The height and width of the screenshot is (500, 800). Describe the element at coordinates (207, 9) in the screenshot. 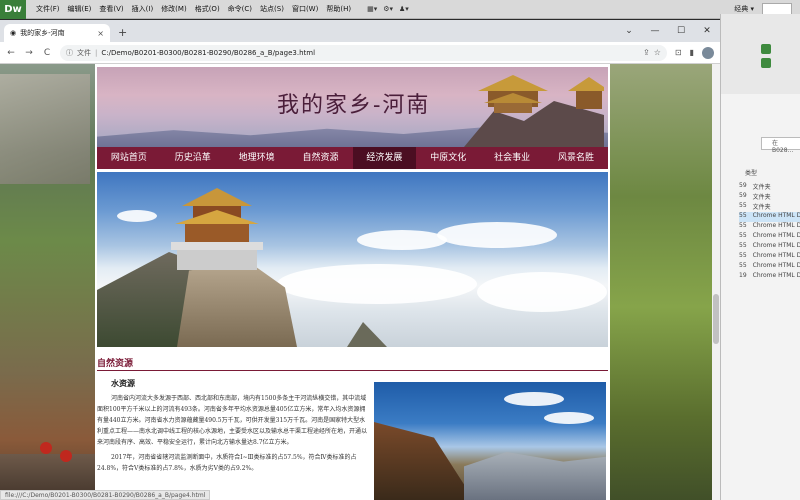

I see `dw-menu-format: 格式(O)` at that location.